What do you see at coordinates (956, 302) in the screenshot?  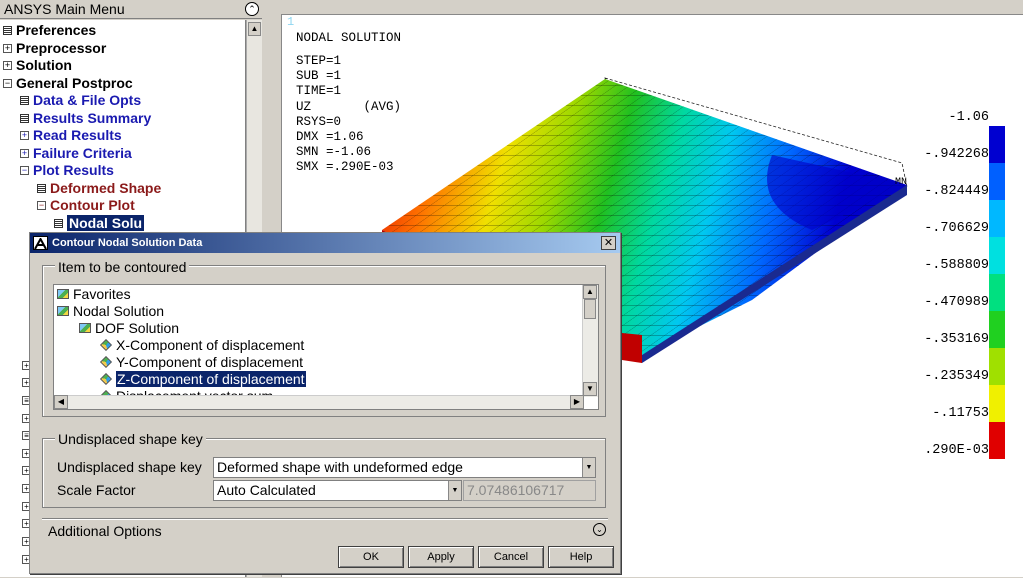 I see `legend-value: -.470989` at bounding box center [956, 302].